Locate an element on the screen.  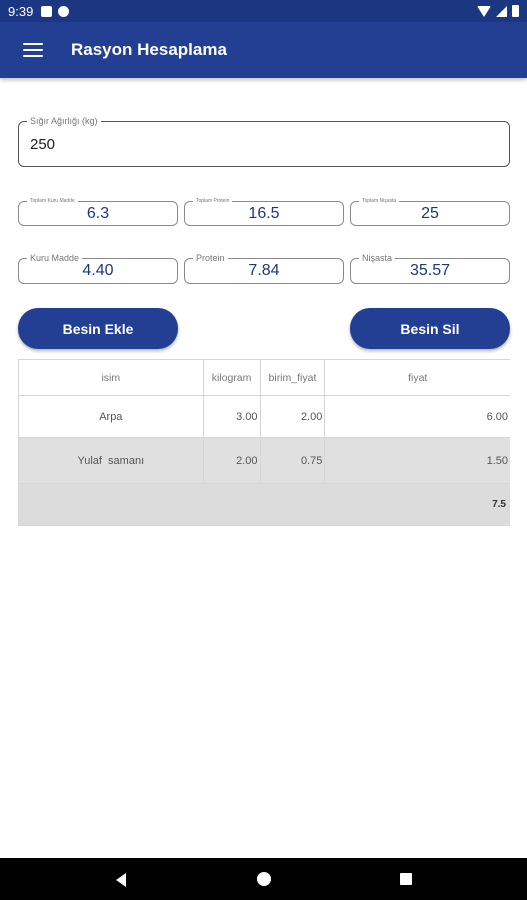
cell-unit-price: 2.00 is located at coordinates (293, 416).